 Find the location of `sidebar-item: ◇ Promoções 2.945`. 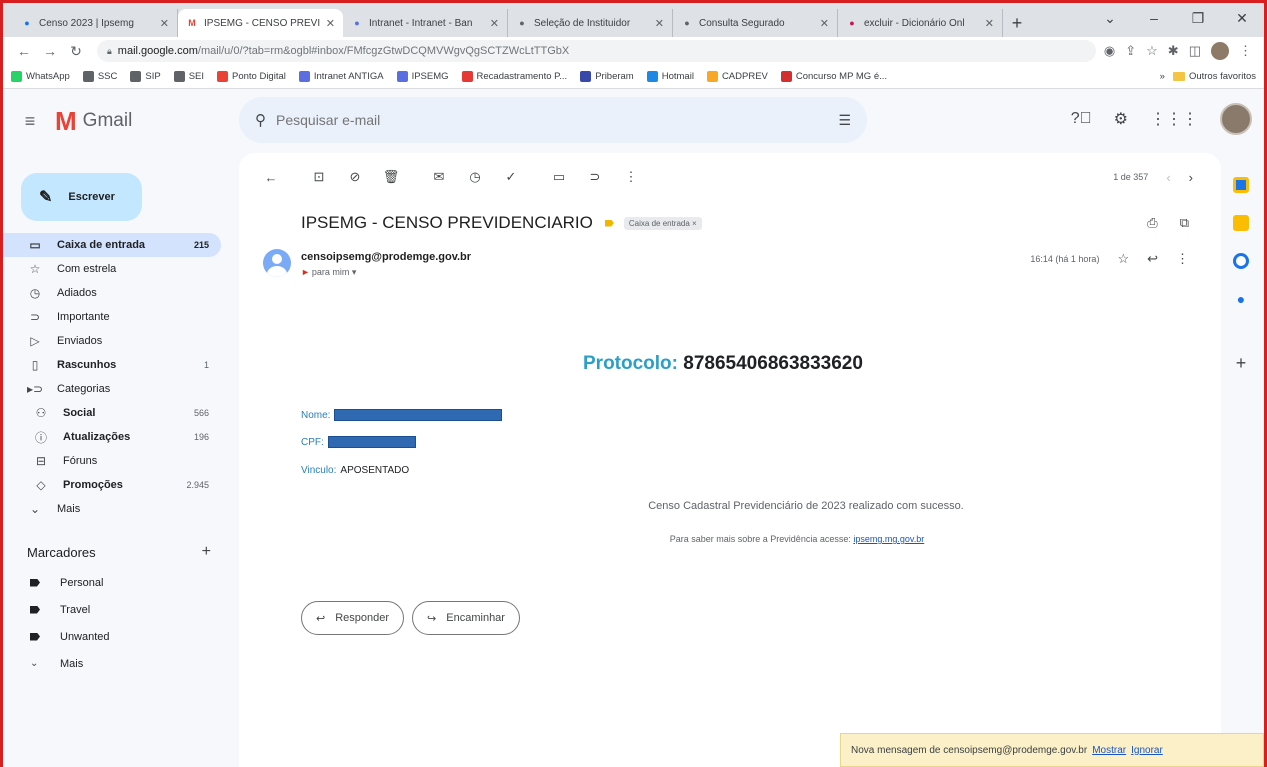

sidebar-item: ◇ Promoções 2.945 is located at coordinates (112, 485).